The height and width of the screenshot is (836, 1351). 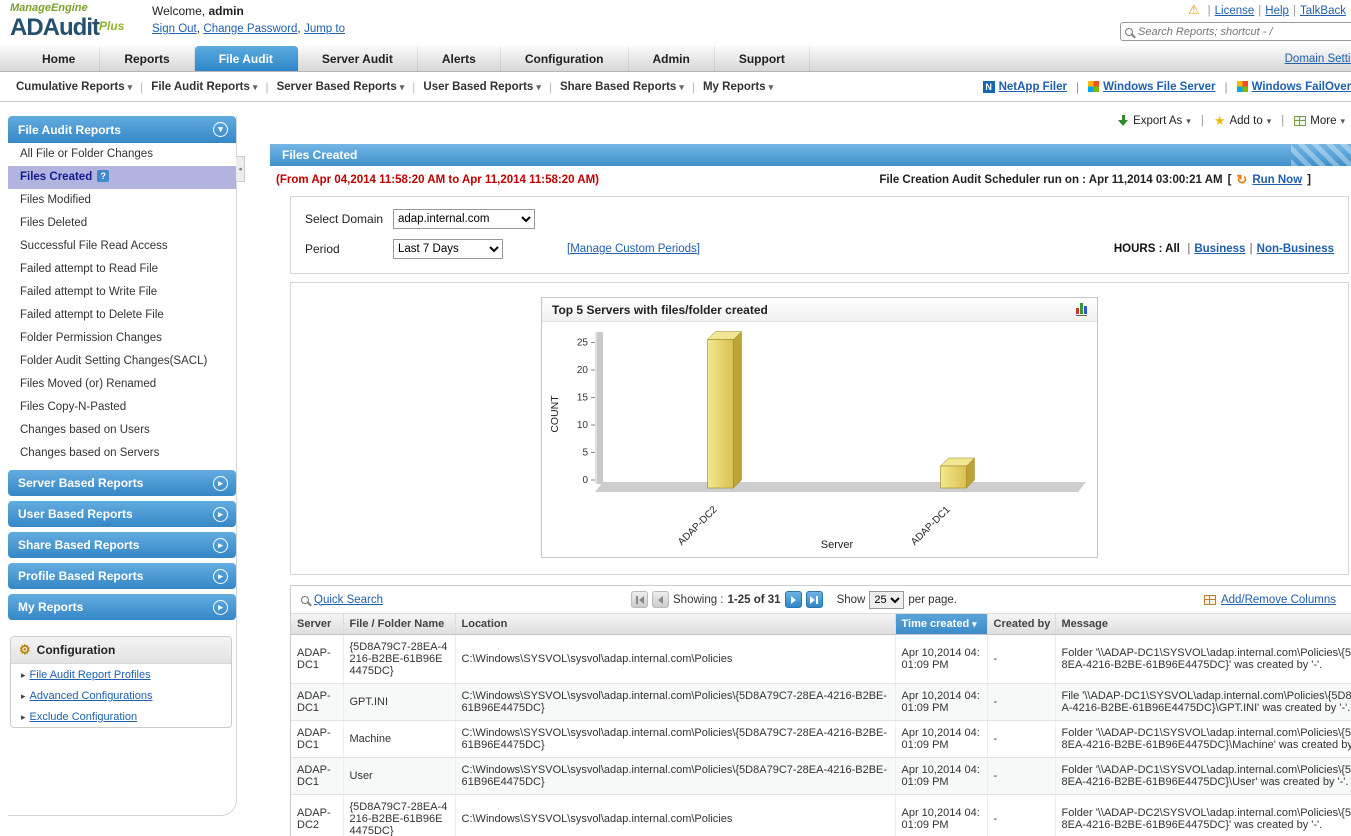 What do you see at coordinates (121, 650) in the screenshot?
I see `configuration-header: ⚙ Configuration` at bounding box center [121, 650].